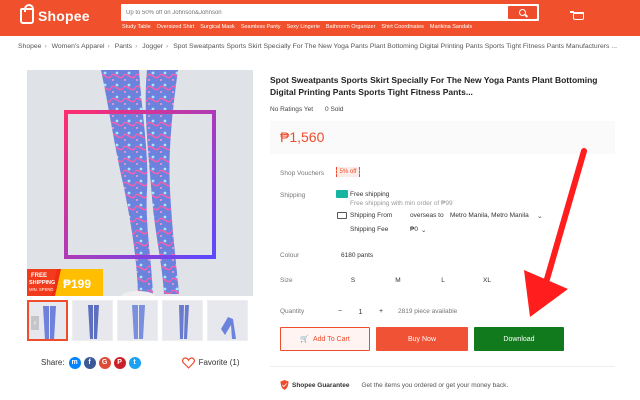  Describe the element at coordinates (398, 281) in the screenshot. I see `size-option-m: M` at that location.